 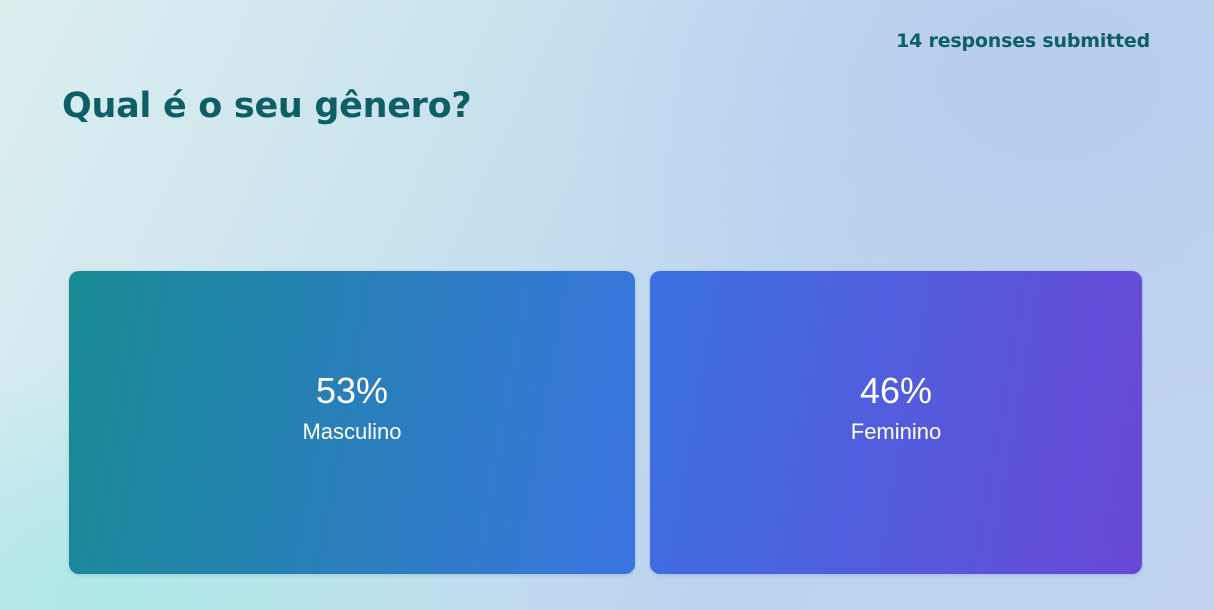 I want to click on tile-percentage: 53%, so click(x=352, y=390).